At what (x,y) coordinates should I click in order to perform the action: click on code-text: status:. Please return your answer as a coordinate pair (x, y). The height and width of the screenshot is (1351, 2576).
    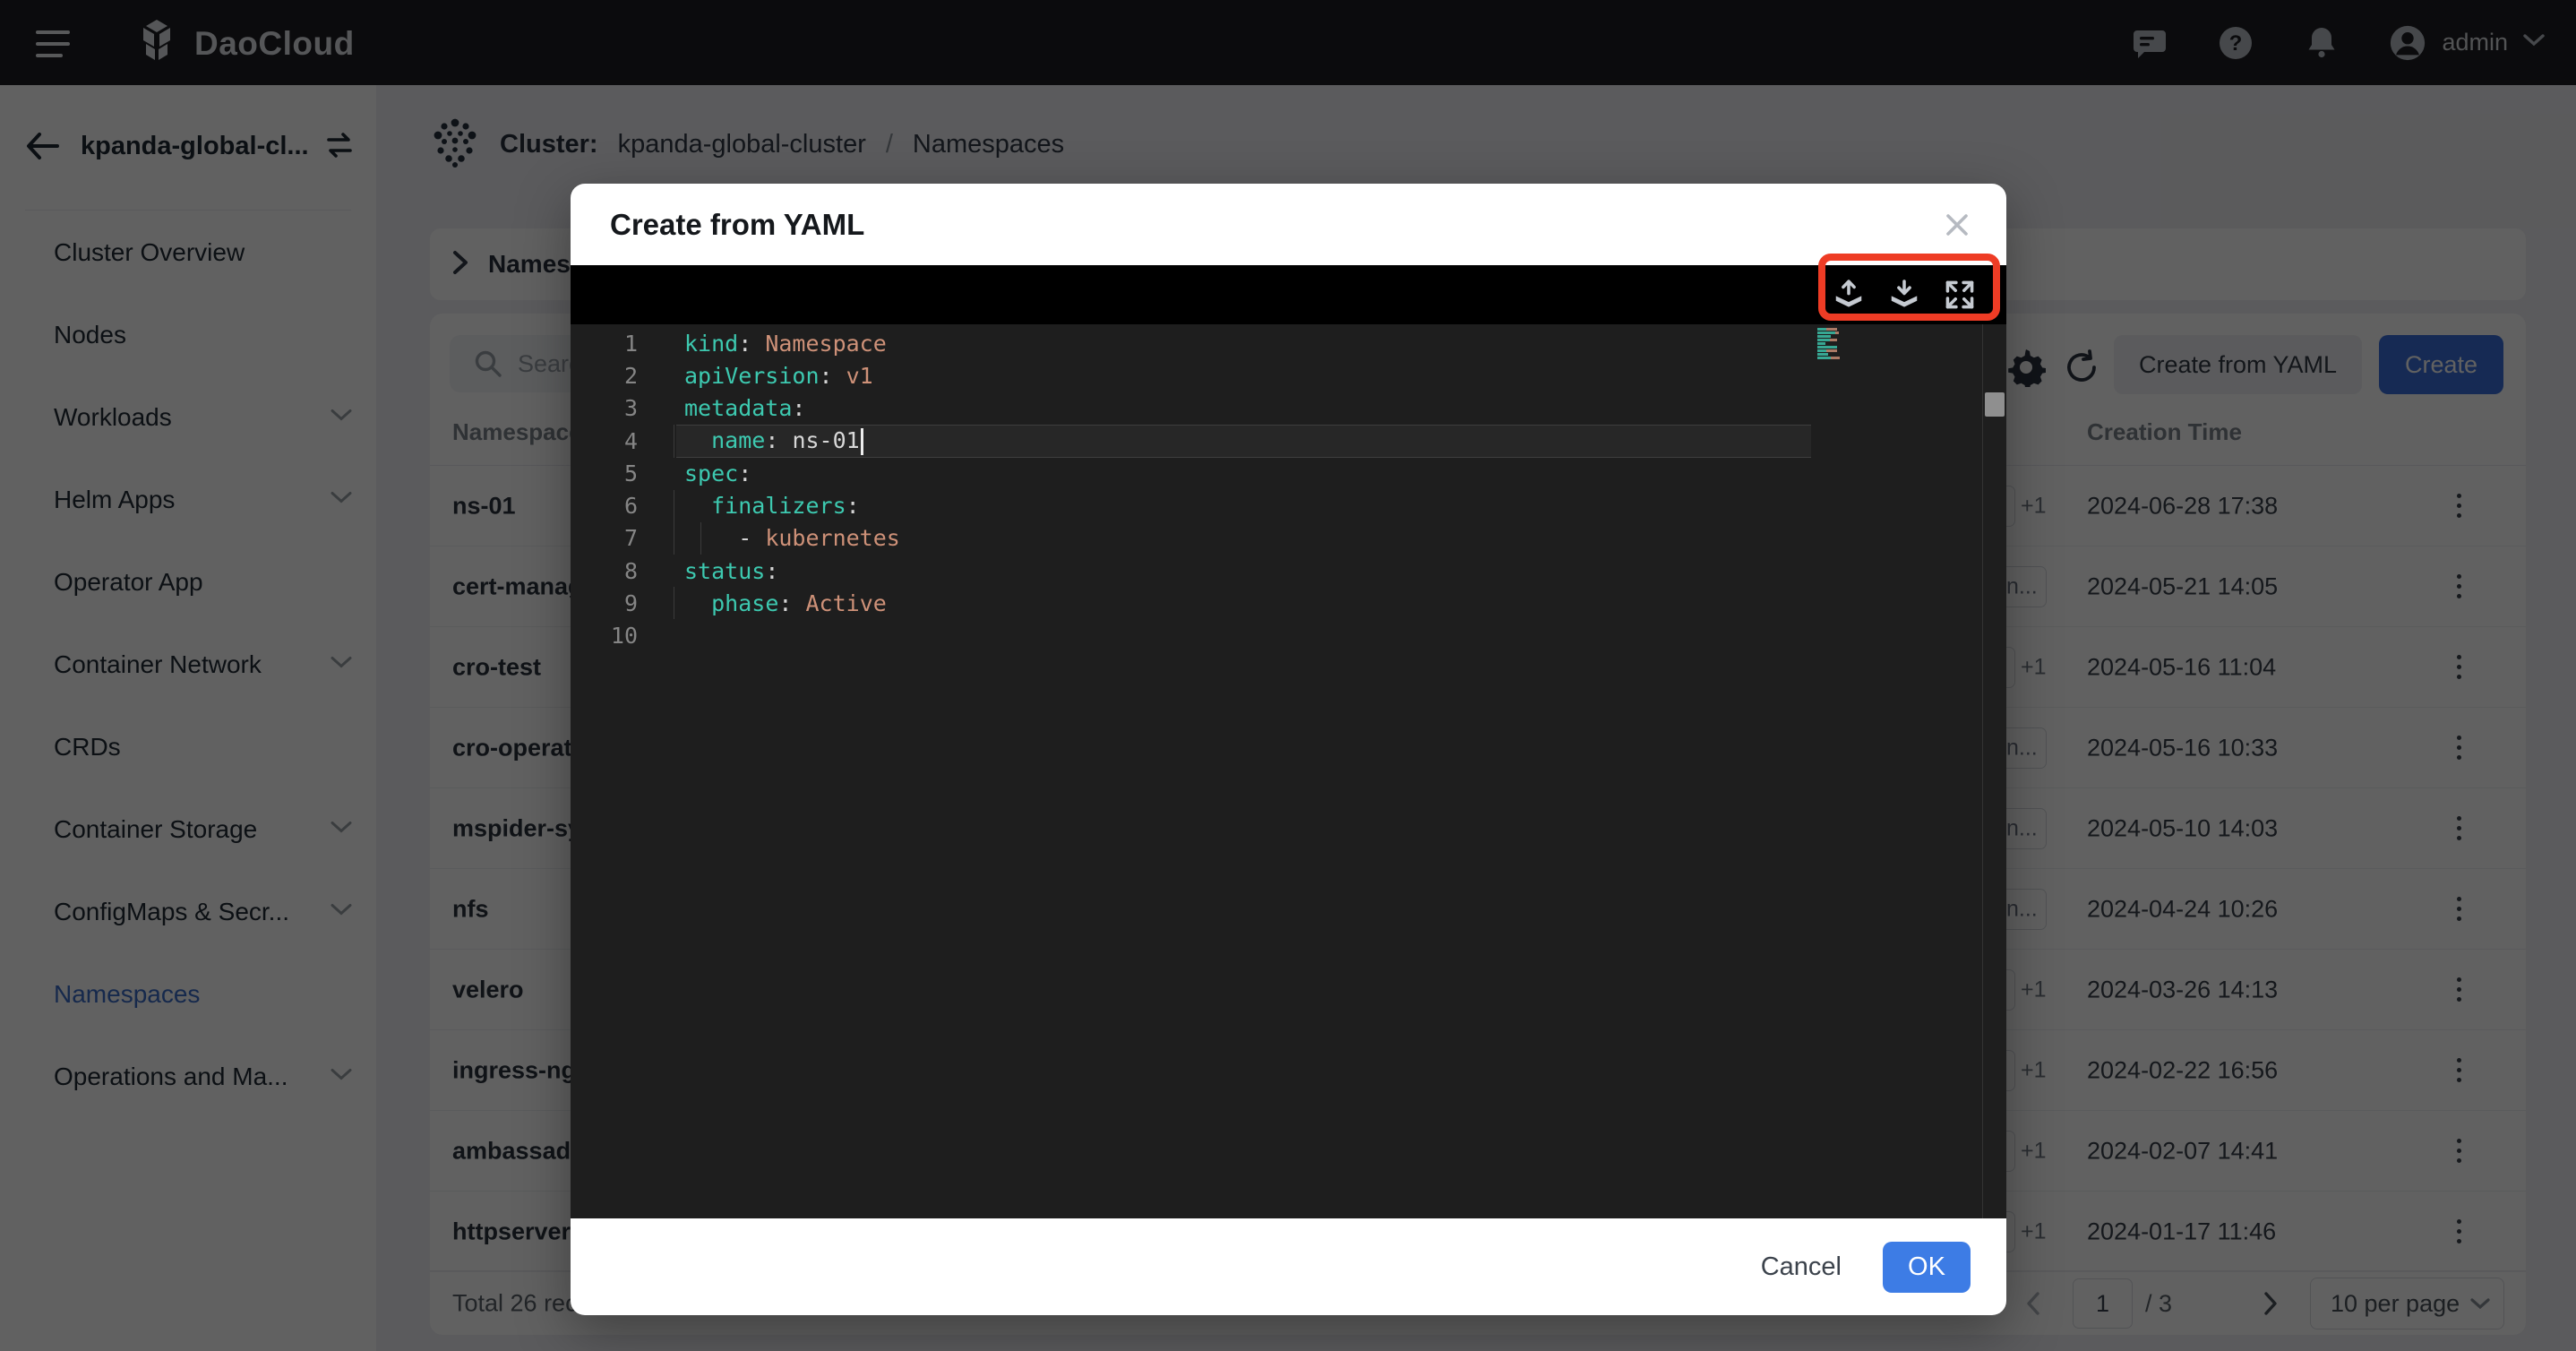
    Looking at the image, I should click on (731, 570).